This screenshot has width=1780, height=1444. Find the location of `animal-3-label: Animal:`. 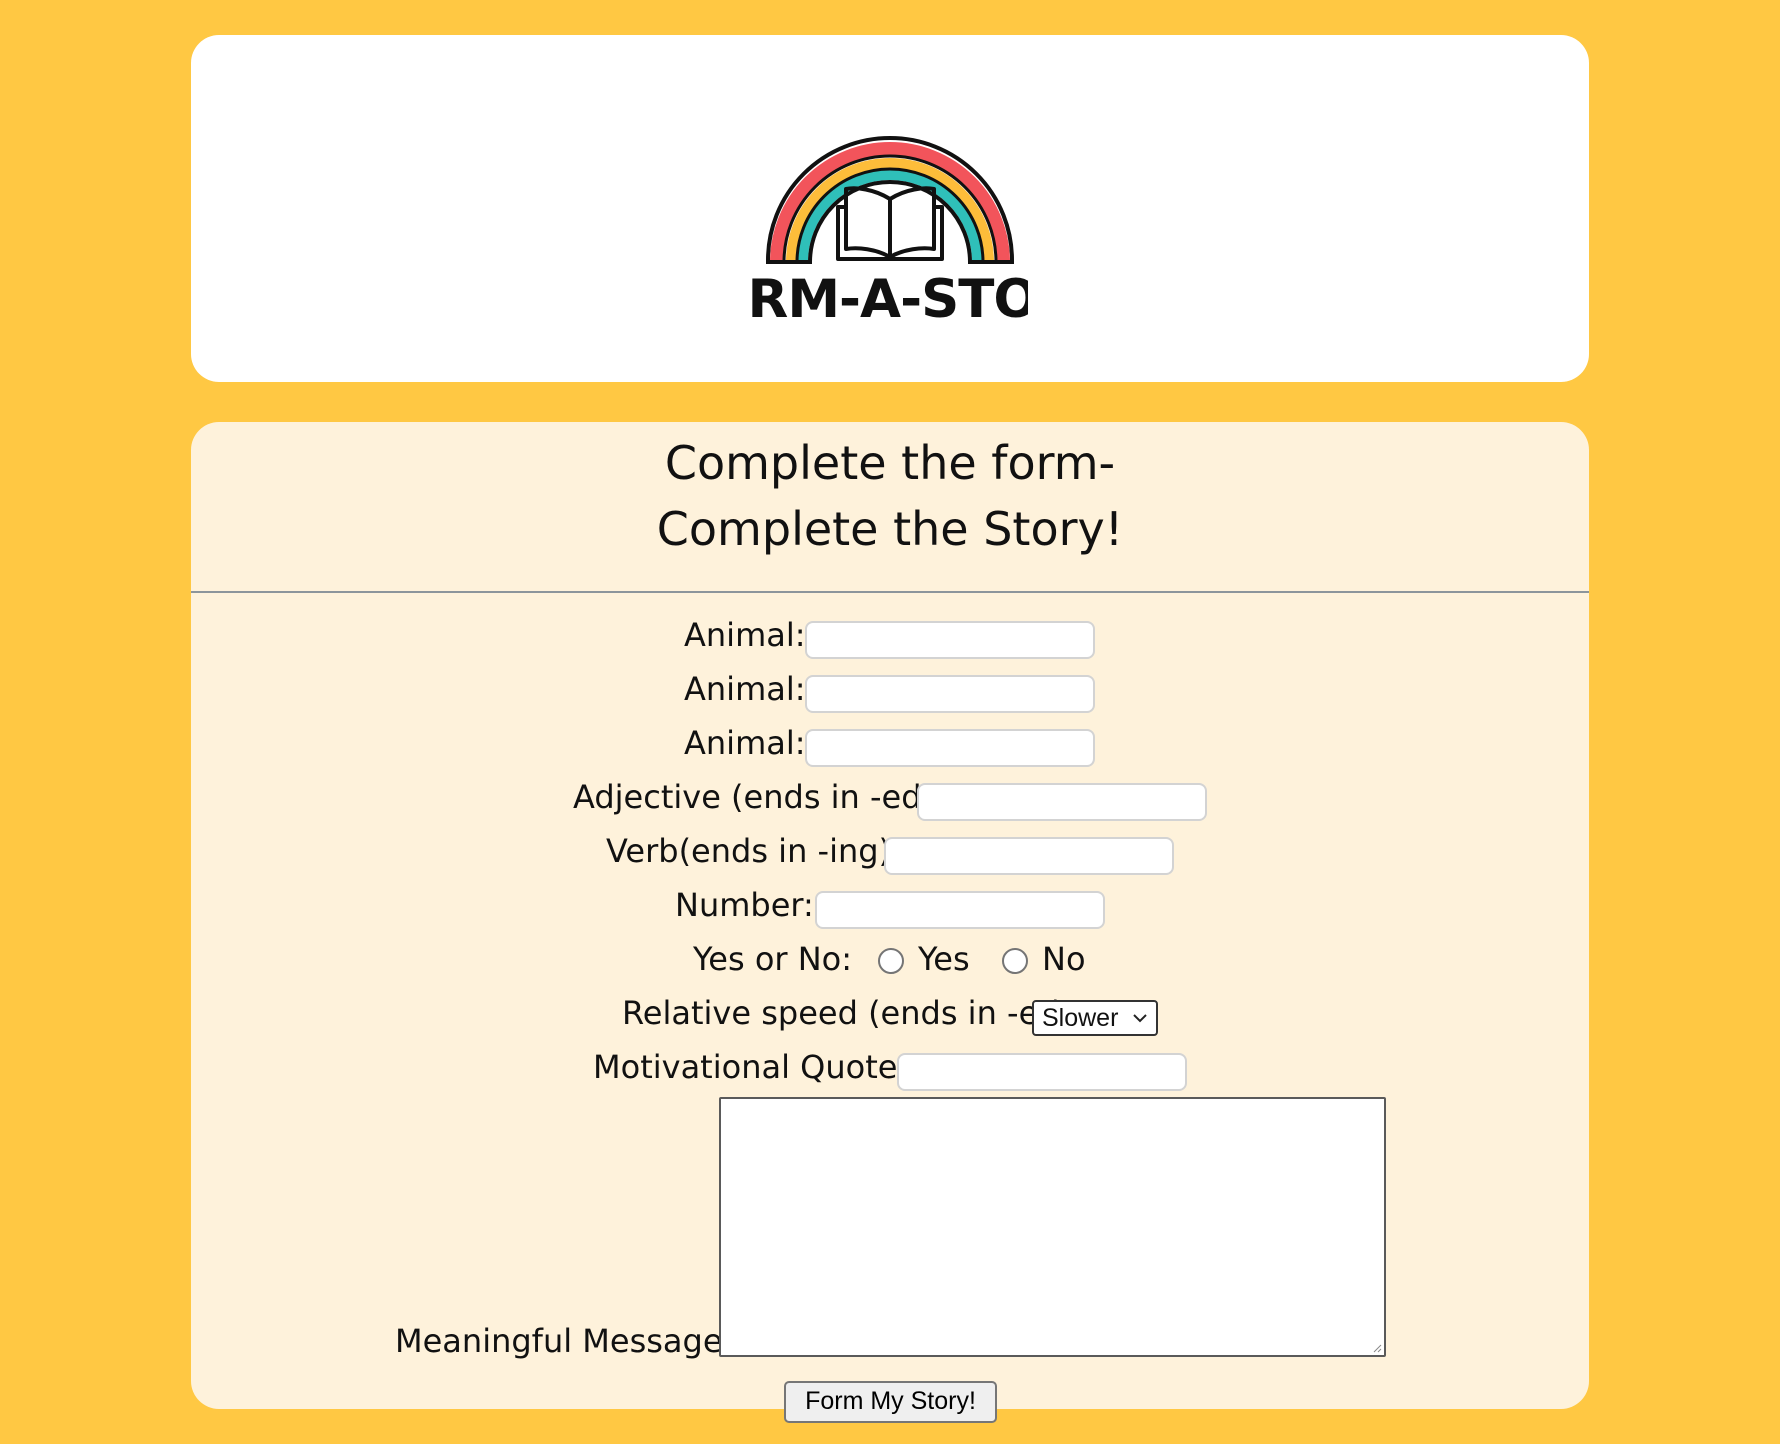

animal-3-label: Animal: is located at coordinates (745, 743).